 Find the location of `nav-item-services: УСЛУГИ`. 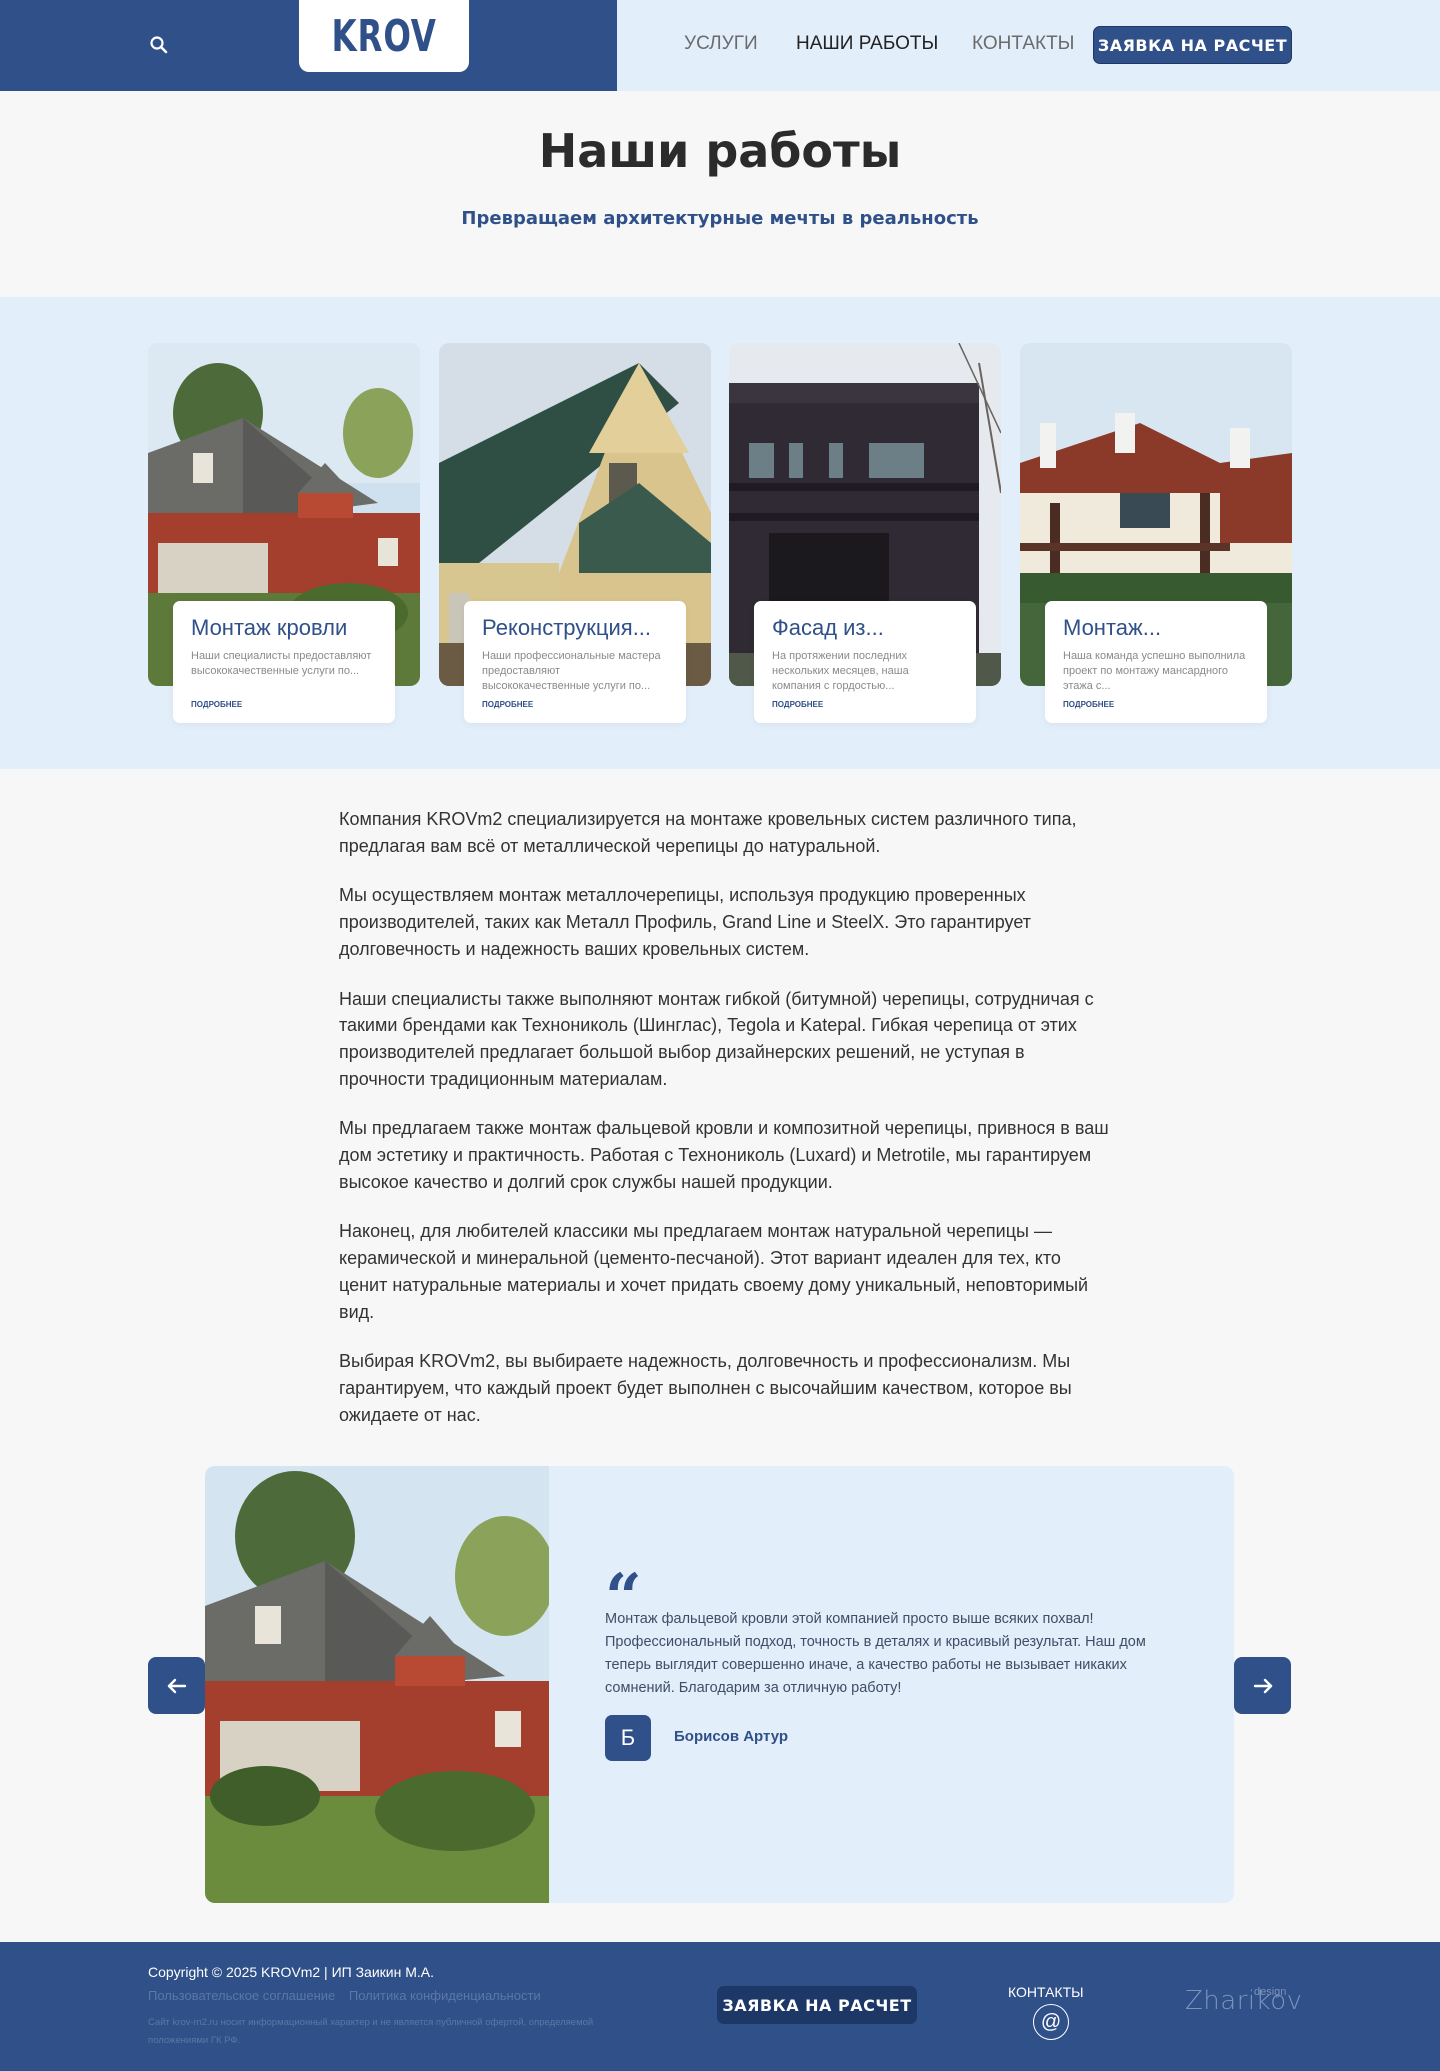

nav-item-services: УСЛУГИ is located at coordinates (721, 44).